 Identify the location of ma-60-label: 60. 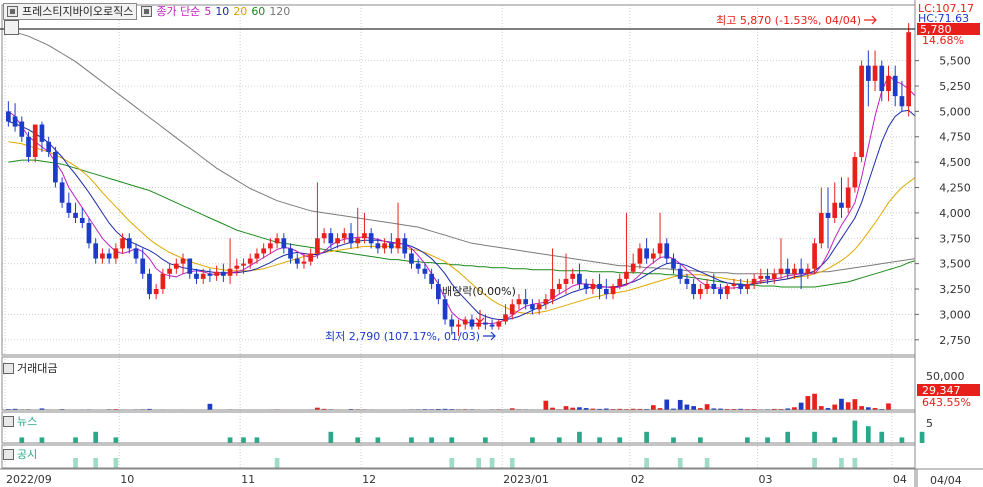
(258, 11).